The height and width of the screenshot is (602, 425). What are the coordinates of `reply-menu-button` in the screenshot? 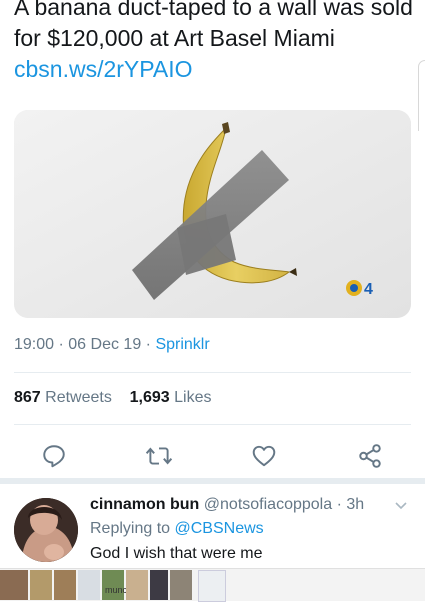 It's located at (401, 507).